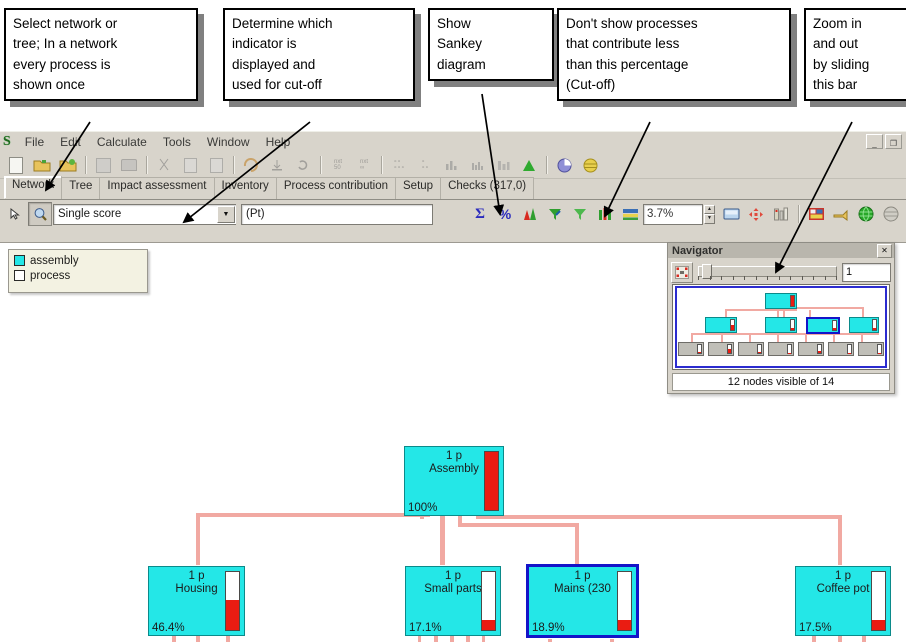 The height and width of the screenshot is (642, 906). I want to click on sankey-icon, so click(530, 214).